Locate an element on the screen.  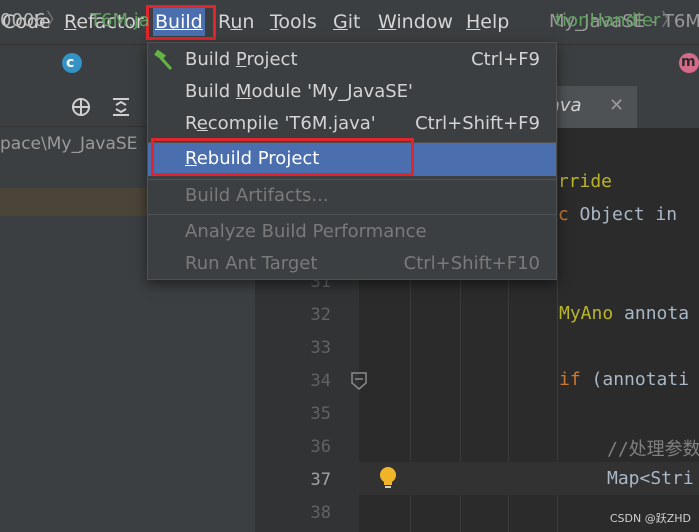
breadcrumb-file: T6M.ja is located at coordinates (120, 21).